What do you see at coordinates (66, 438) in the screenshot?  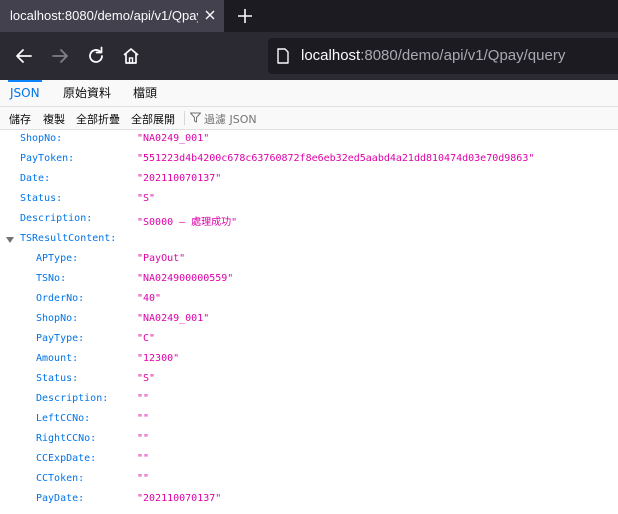 I see `json-key: RightCCNo:` at bounding box center [66, 438].